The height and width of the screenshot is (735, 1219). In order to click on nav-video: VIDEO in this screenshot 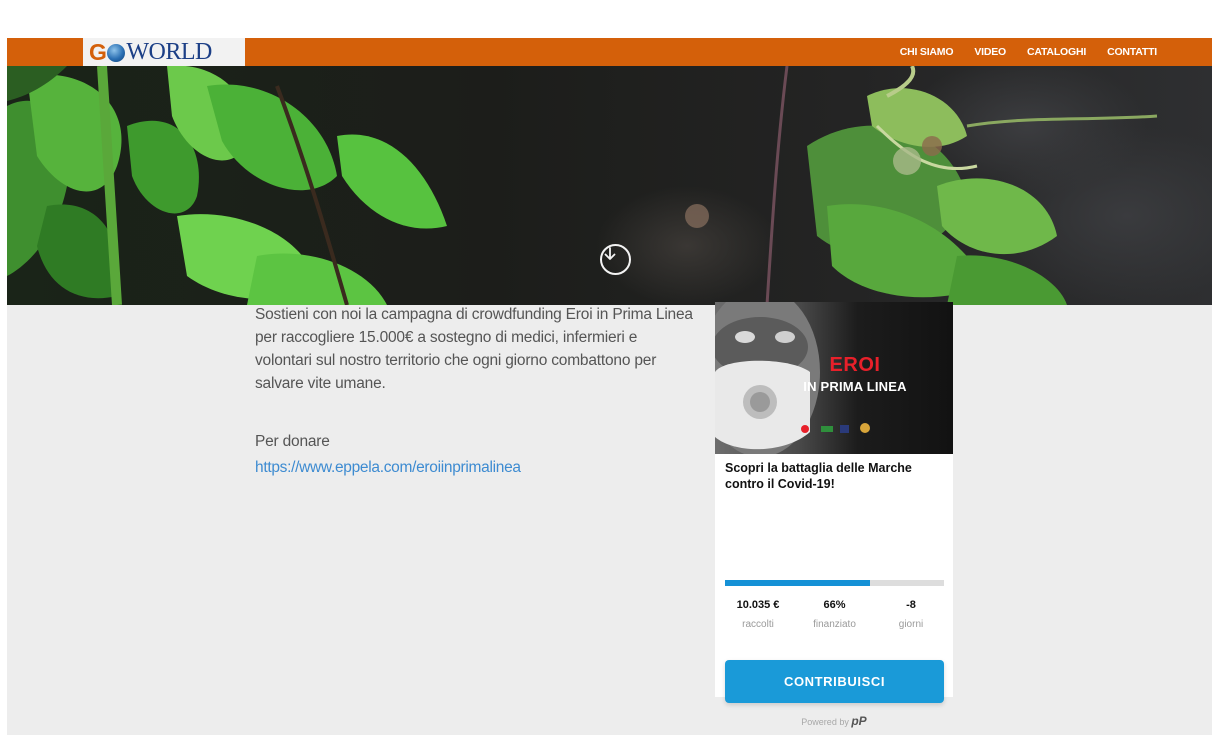, I will do `click(990, 52)`.